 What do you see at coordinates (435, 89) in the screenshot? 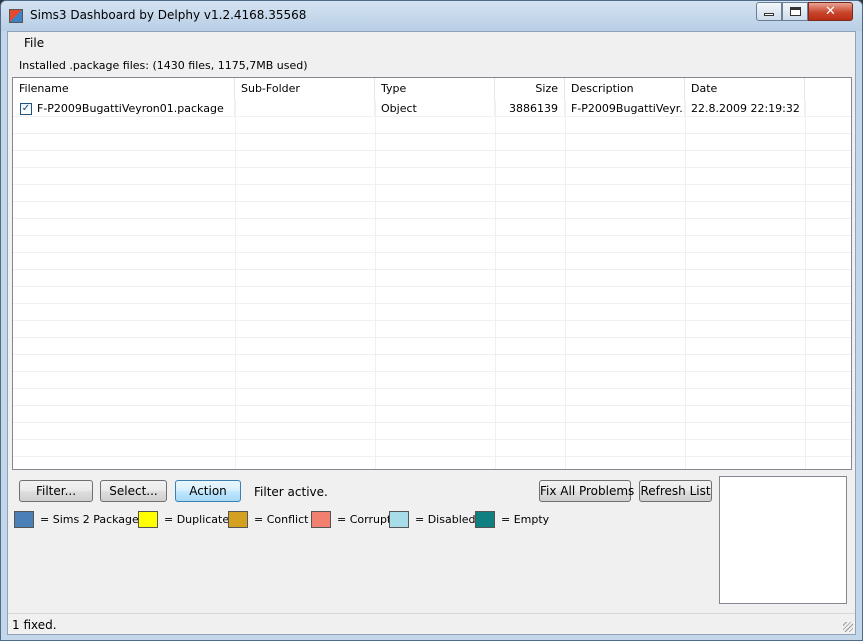
I see `column-type: Type` at bounding box center [435, 89].